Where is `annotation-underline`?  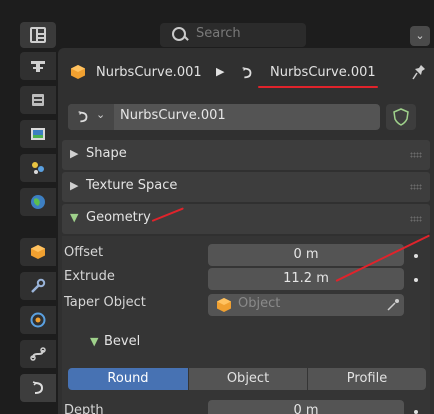 annotation-underline is located at coordinates (318, 87).